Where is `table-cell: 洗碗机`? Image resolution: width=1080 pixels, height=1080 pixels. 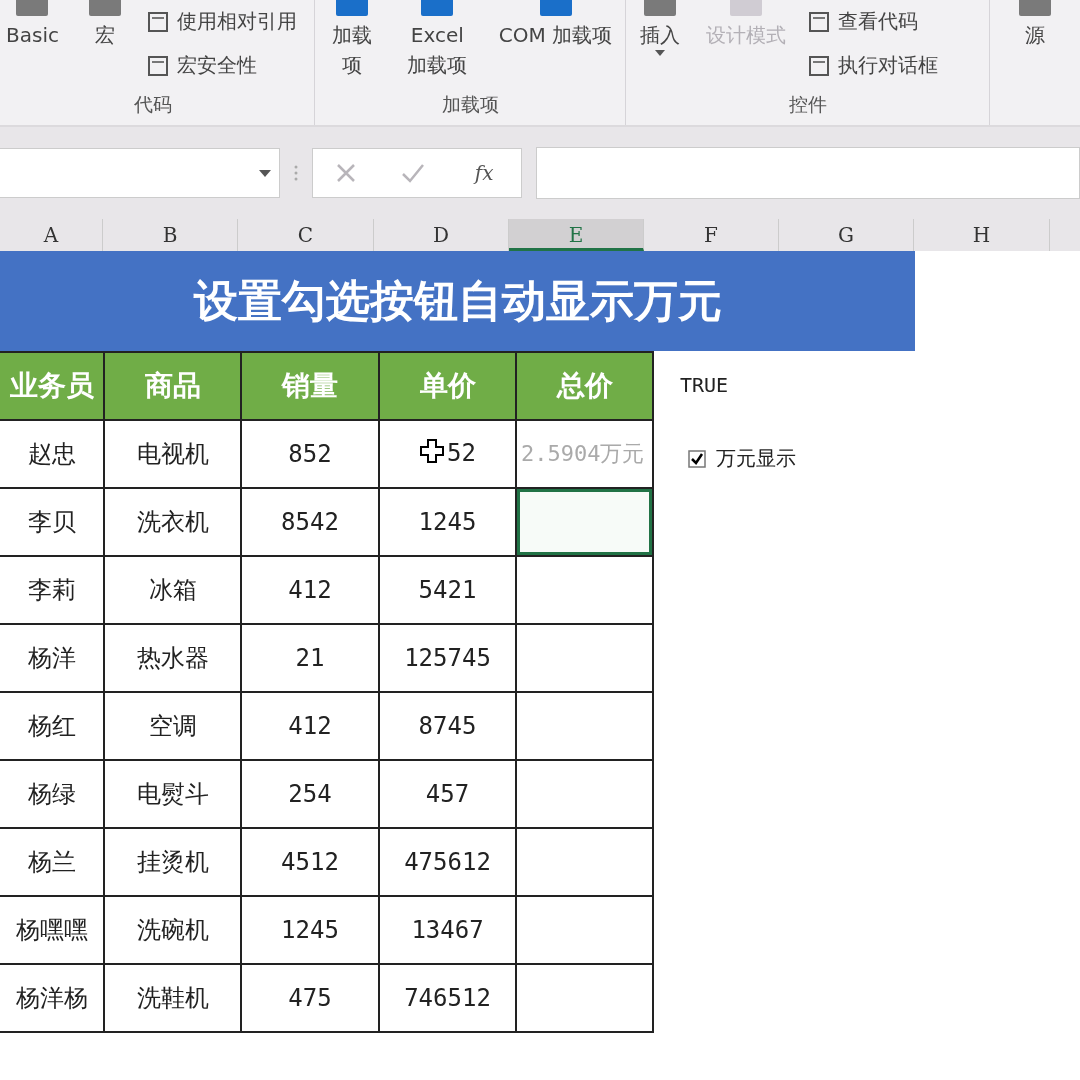
table-cell: 洗碗机 is located at coordinates (172, 930).